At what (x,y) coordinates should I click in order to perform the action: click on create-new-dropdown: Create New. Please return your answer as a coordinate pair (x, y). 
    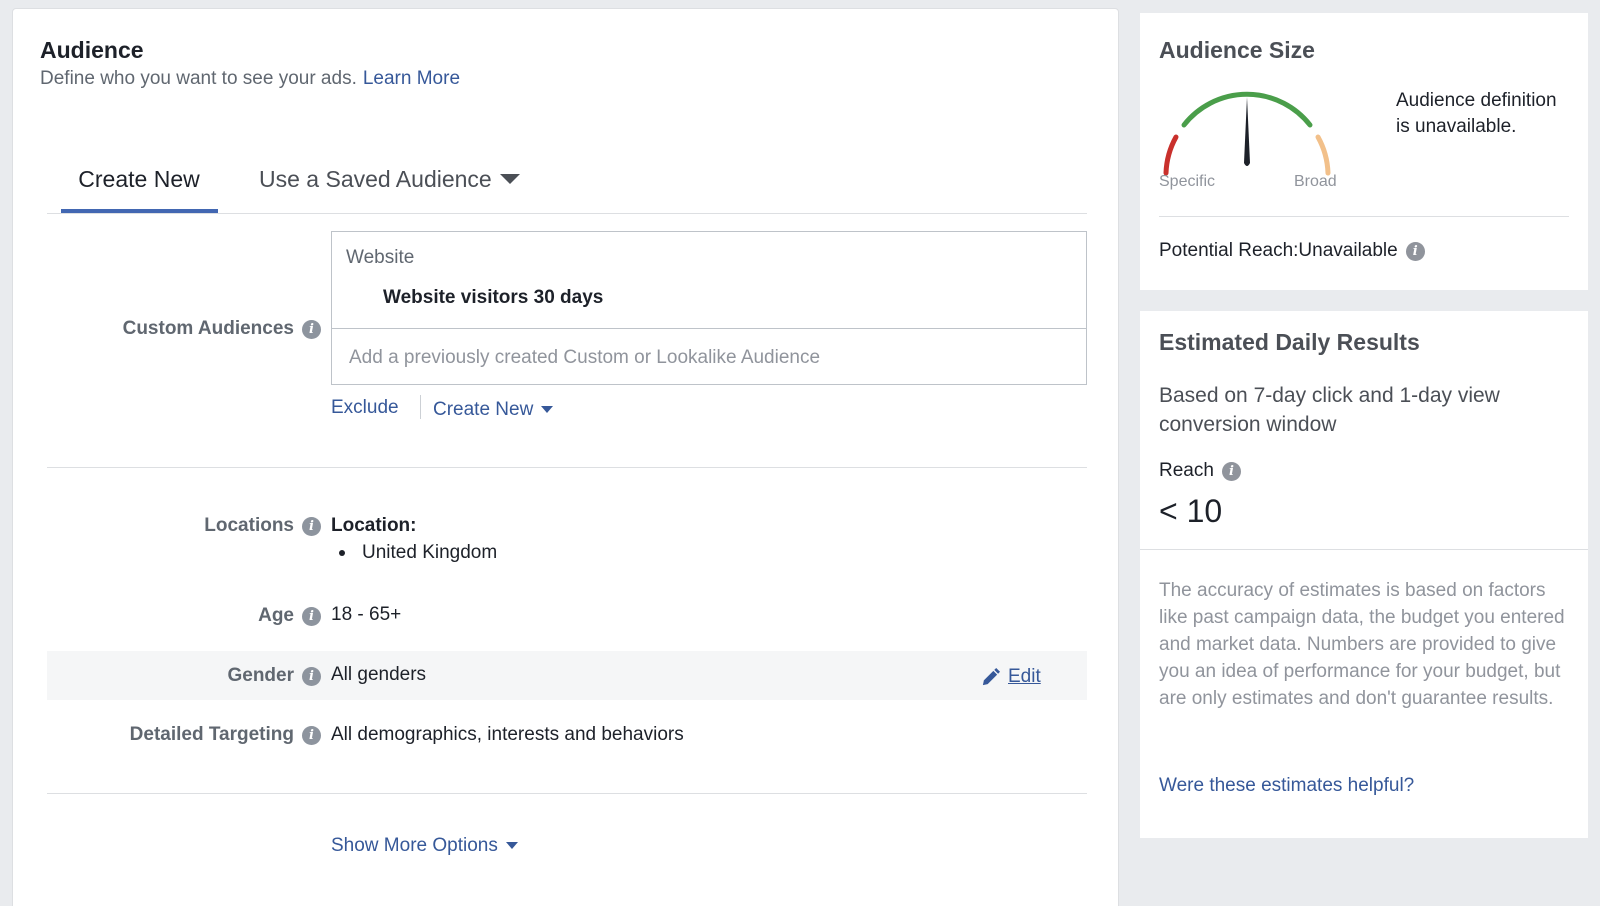
    Looking at the image, I should click on (493, 410).